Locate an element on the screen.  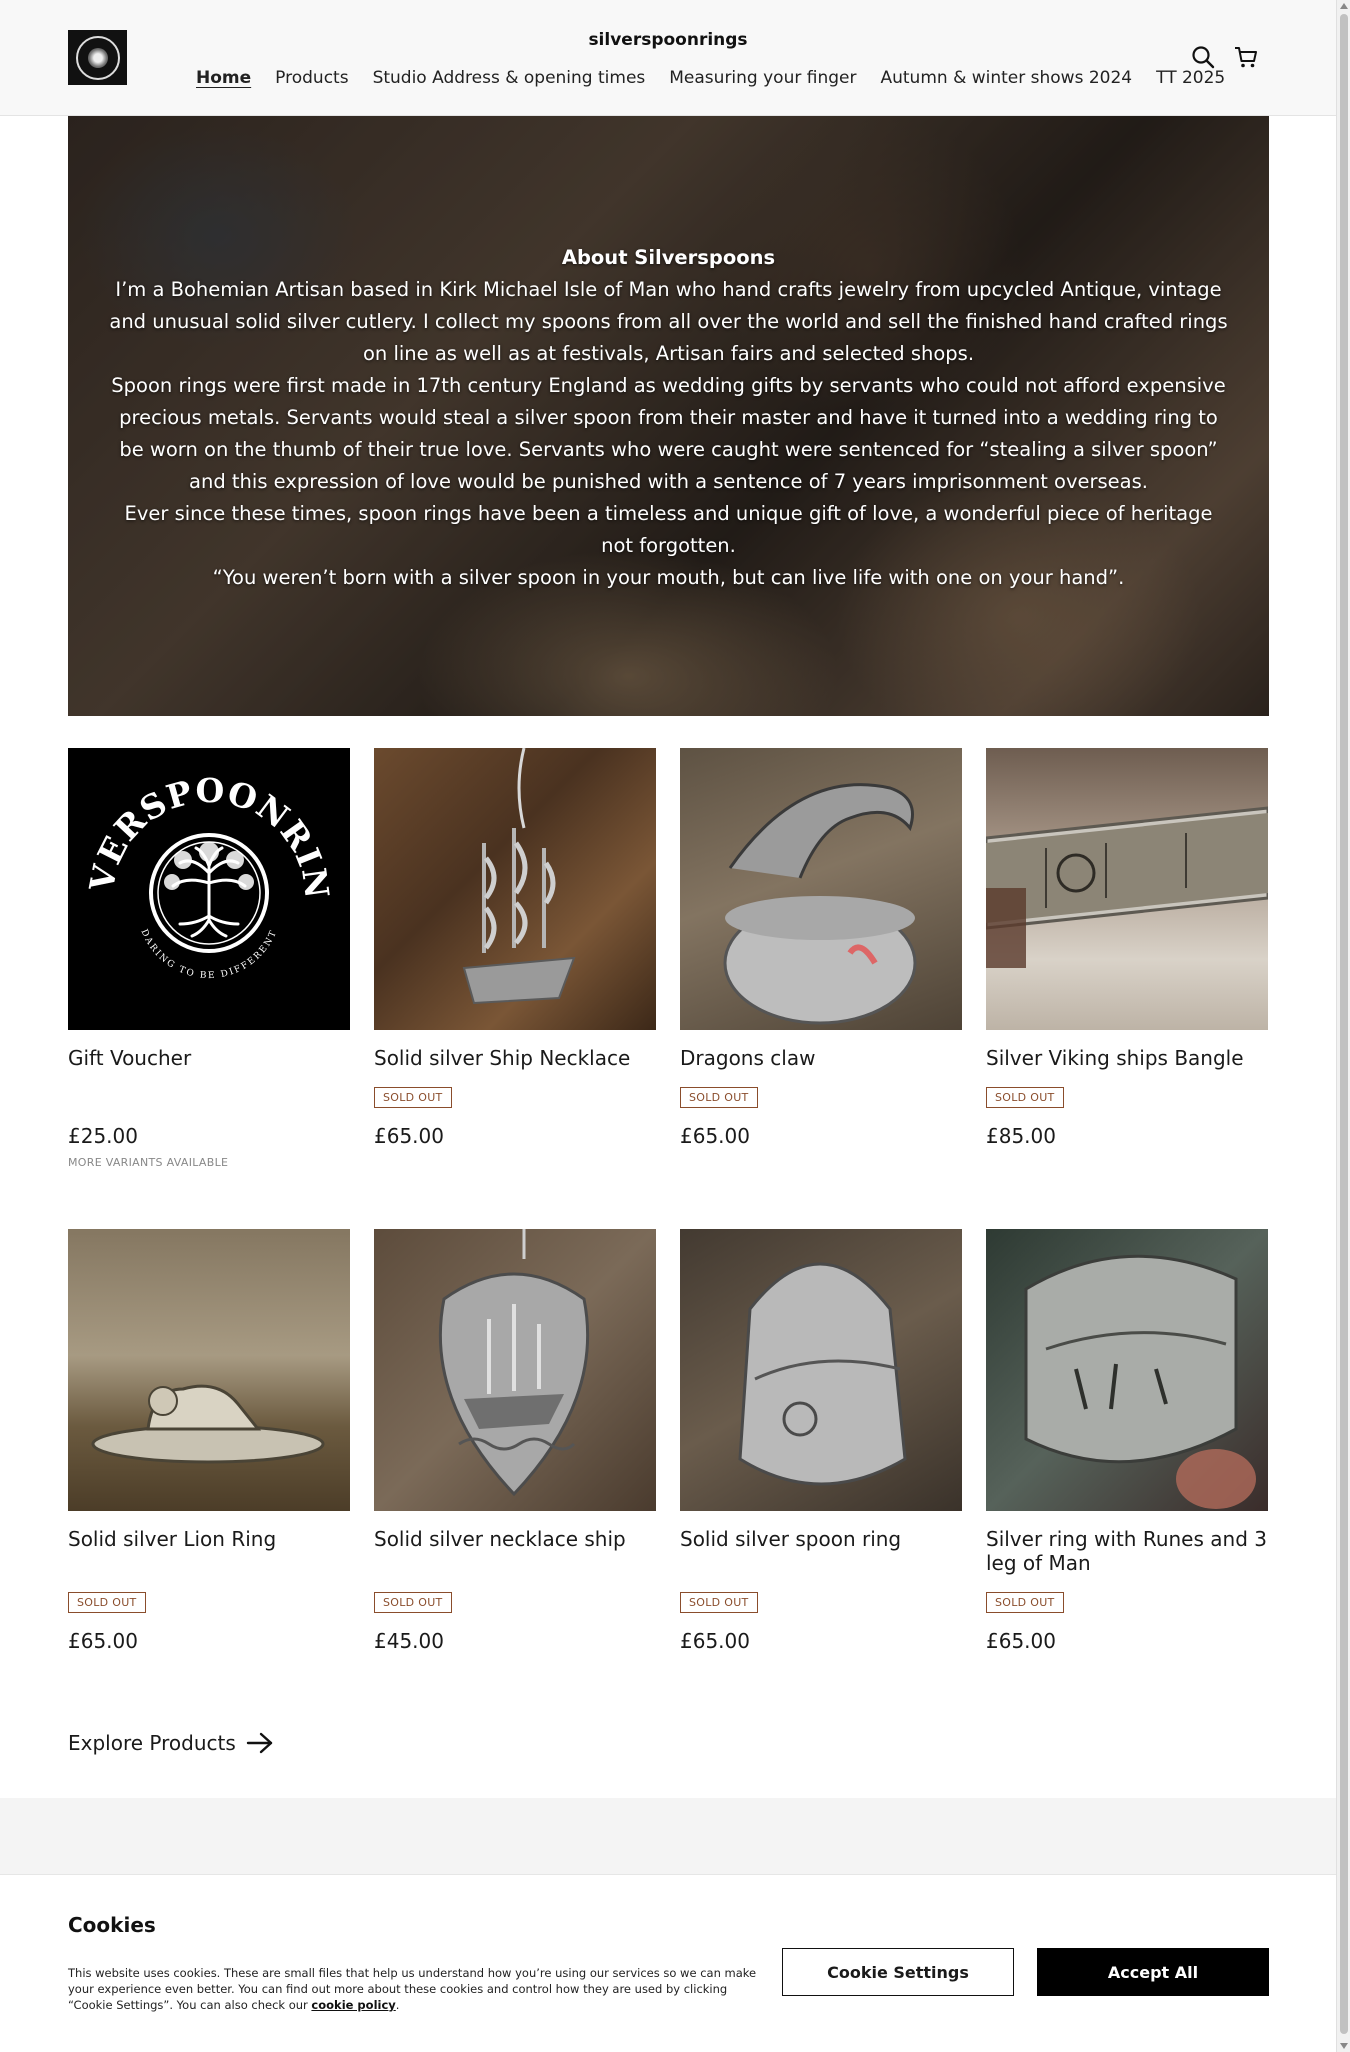
product-name: Dragons claw is located at coordinates (821, 1058).